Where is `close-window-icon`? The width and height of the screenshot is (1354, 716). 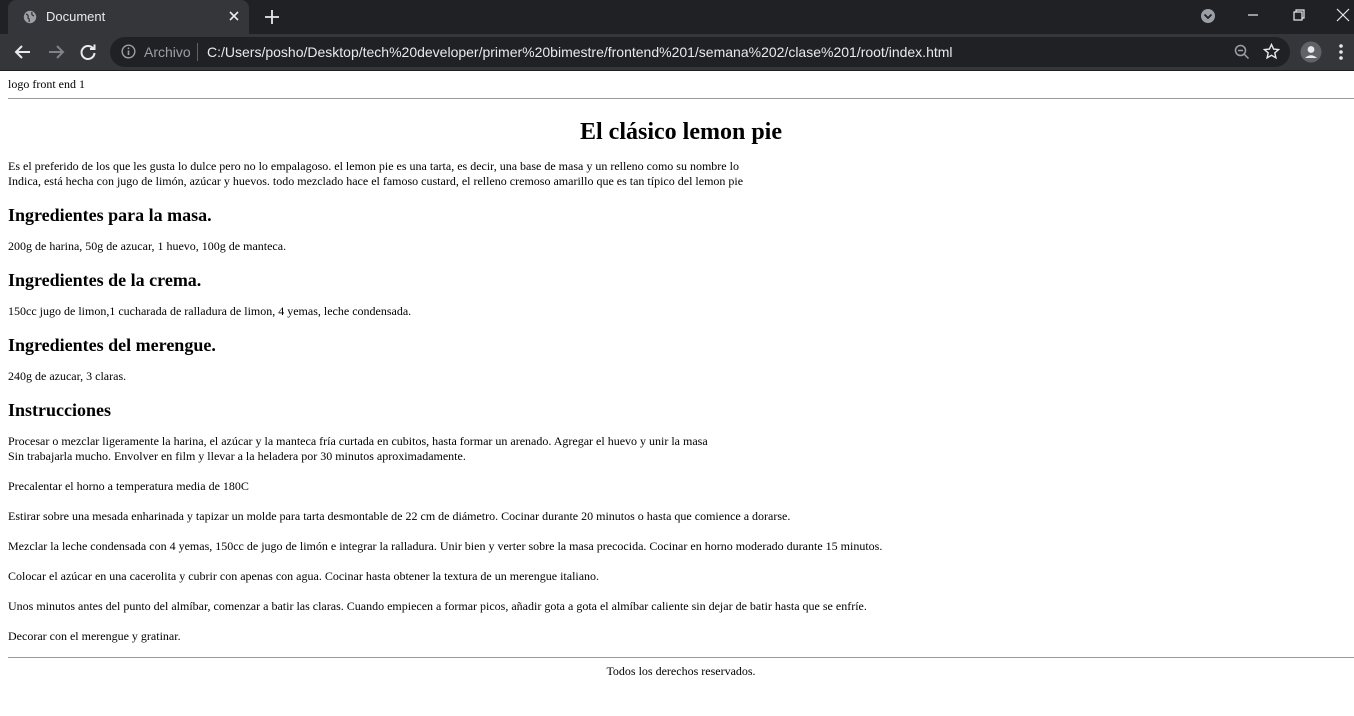 close-window-icon is located at coordinates (1343, 17).